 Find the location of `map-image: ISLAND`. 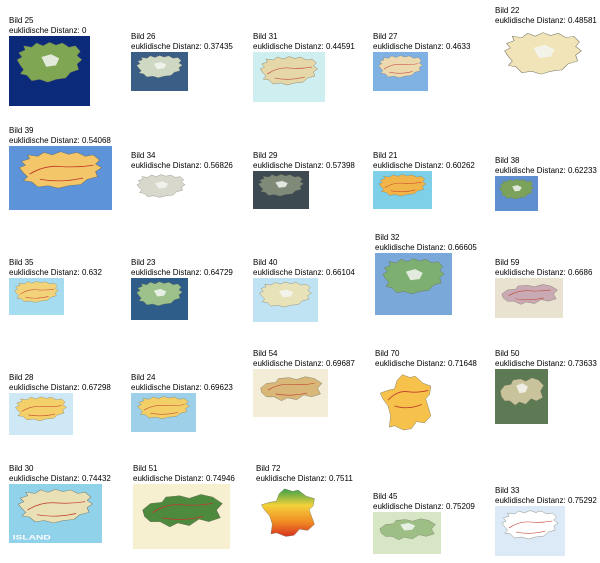

map-image: ISLAND is located at coordinates (55, 513).